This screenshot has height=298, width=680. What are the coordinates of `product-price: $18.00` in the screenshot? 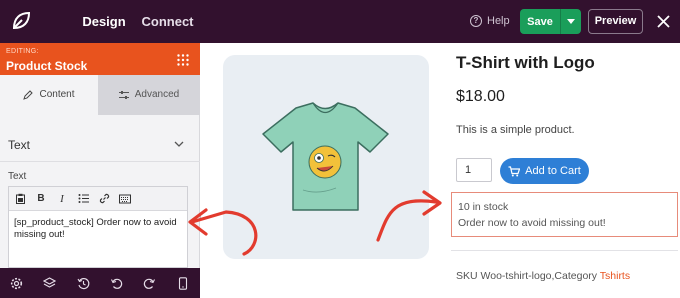 It's located at (480, 96).